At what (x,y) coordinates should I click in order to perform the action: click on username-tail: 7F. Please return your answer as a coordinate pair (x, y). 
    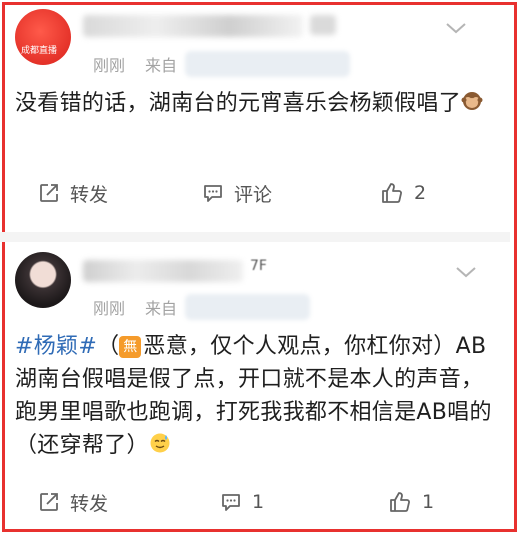
    Looking at the image, I should click on (258, 266).